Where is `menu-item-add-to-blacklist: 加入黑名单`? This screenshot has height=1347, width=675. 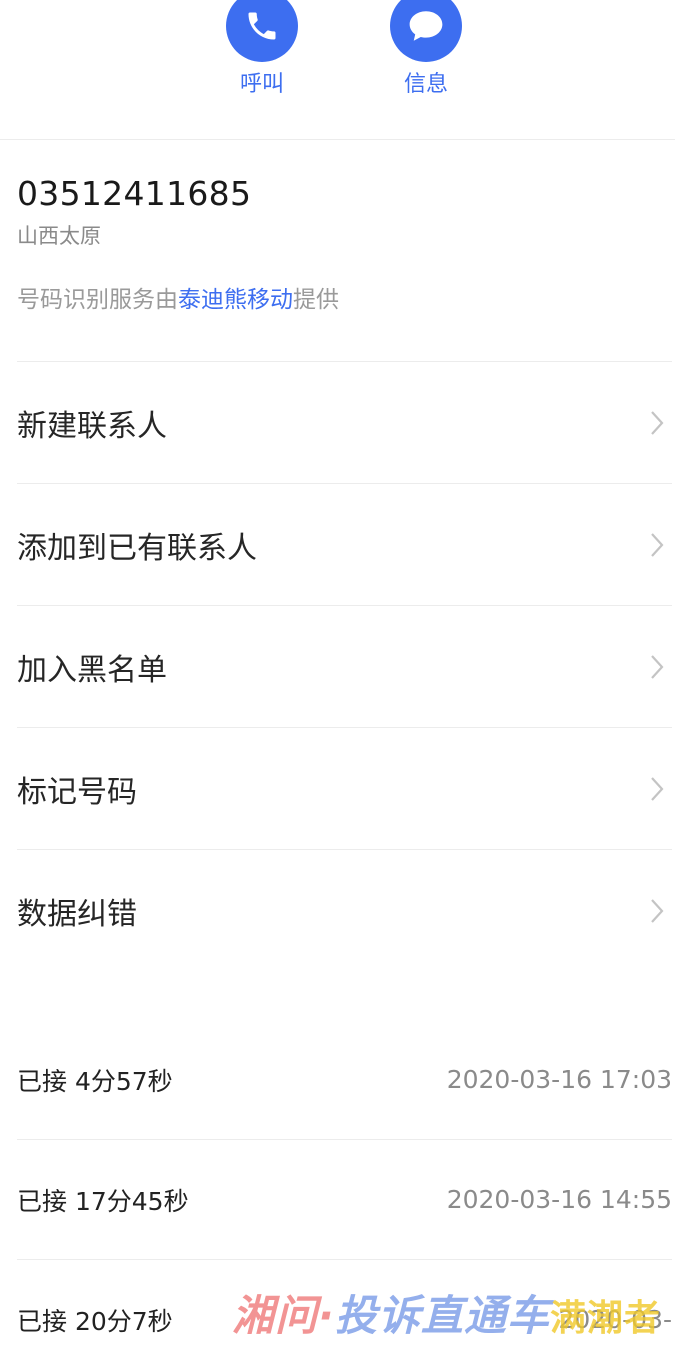
menu-item-add-to-blacklist: 加入黑名单 is located at coordinates (344, 667).